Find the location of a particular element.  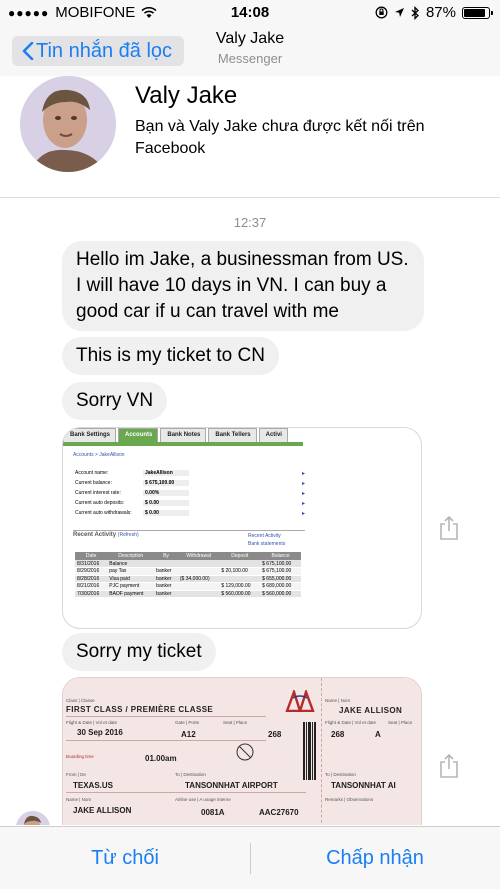

stub-flight-date-label: Flight & Date | Vol et date is located at coordinates (350, 722).